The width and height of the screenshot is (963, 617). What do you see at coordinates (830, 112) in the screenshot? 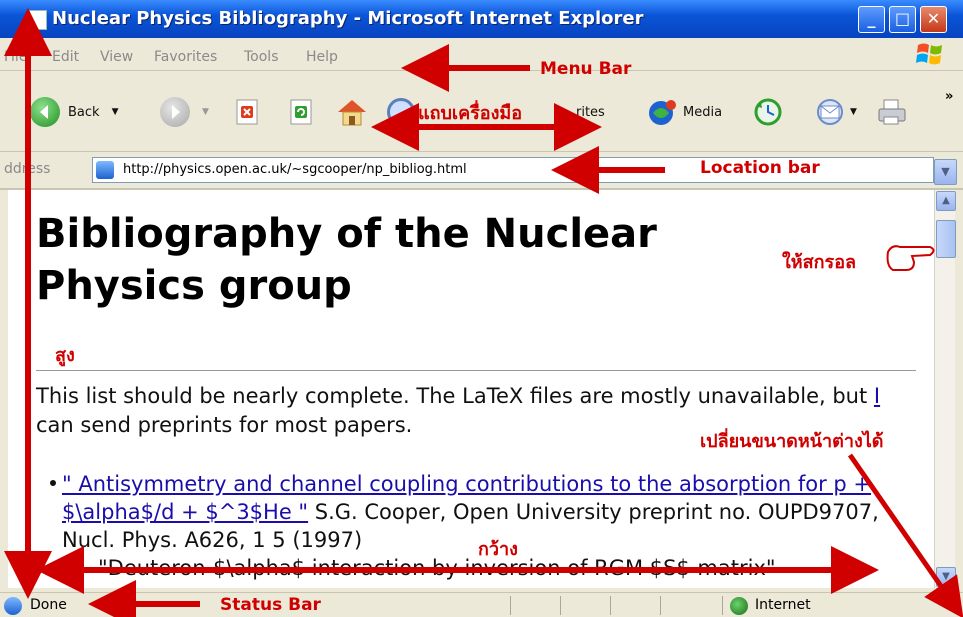
I see `mail-icon` at bounding box center [830, 112].